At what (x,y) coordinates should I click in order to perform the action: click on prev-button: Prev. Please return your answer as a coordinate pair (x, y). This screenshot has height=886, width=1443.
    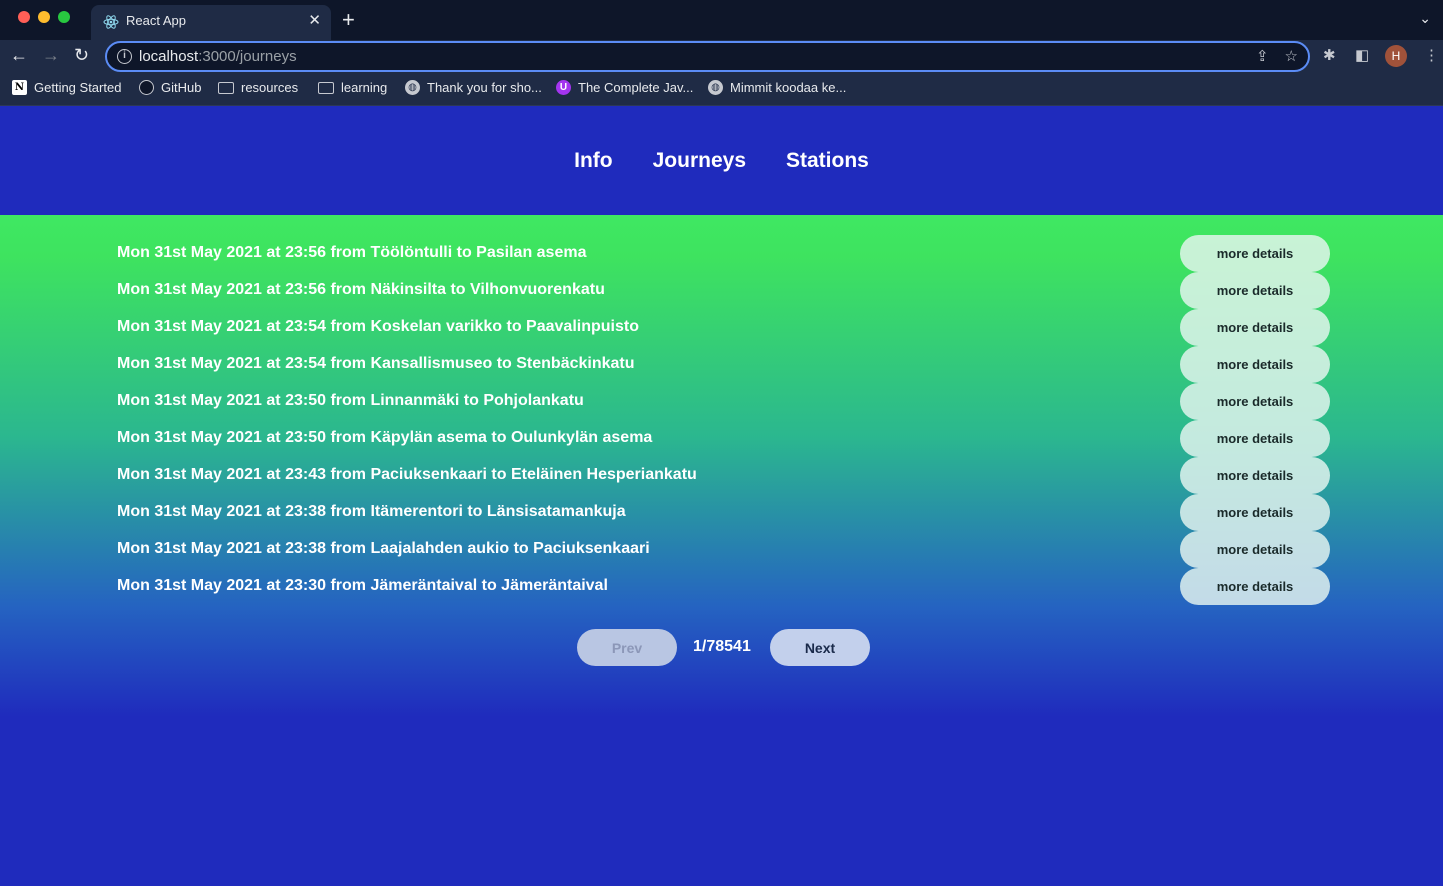
    Looking at the image, I should click on (627, 647).